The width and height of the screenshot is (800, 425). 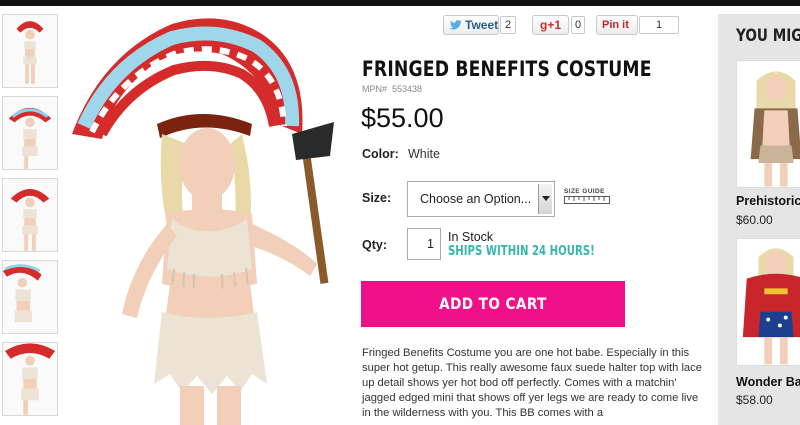 I want to click on quantity-input: 1, so click(x=424, y=244).